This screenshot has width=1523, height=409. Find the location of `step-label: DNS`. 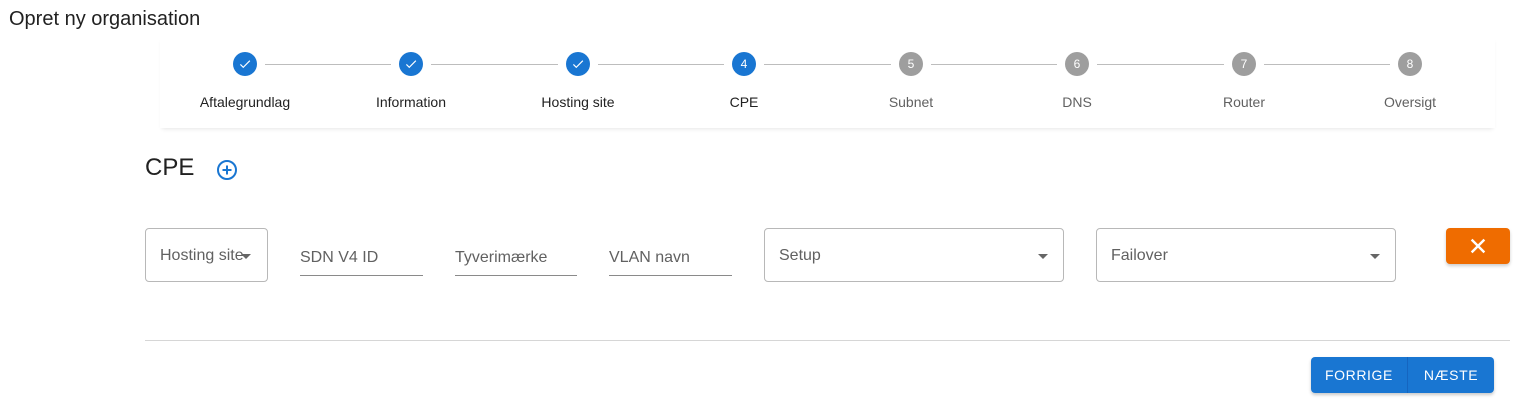

step-label: DNS is located at coordinates (1077, 102).